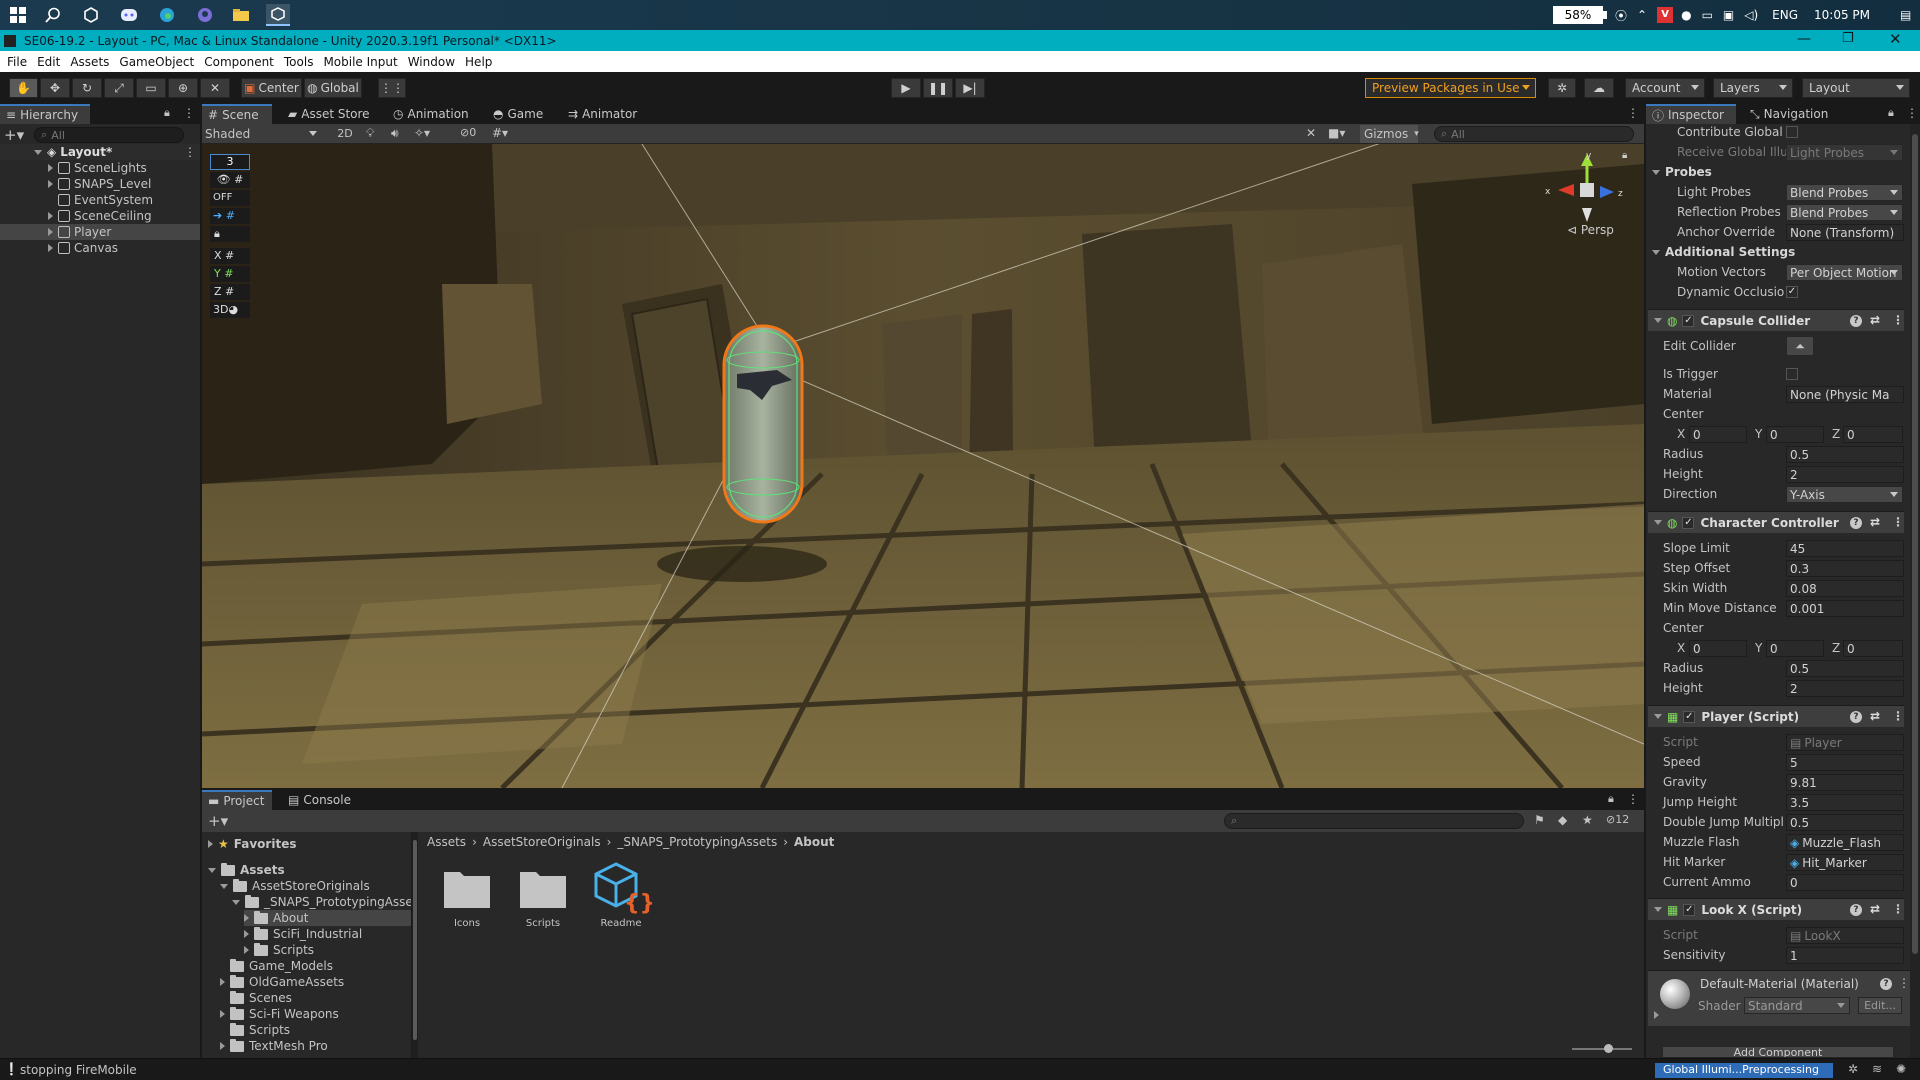 This screenshot has height=1080, width=1920. Describe the element at coordinates (1686, 15) in the screenshot. I see `microphone-icon: ●` at that location.